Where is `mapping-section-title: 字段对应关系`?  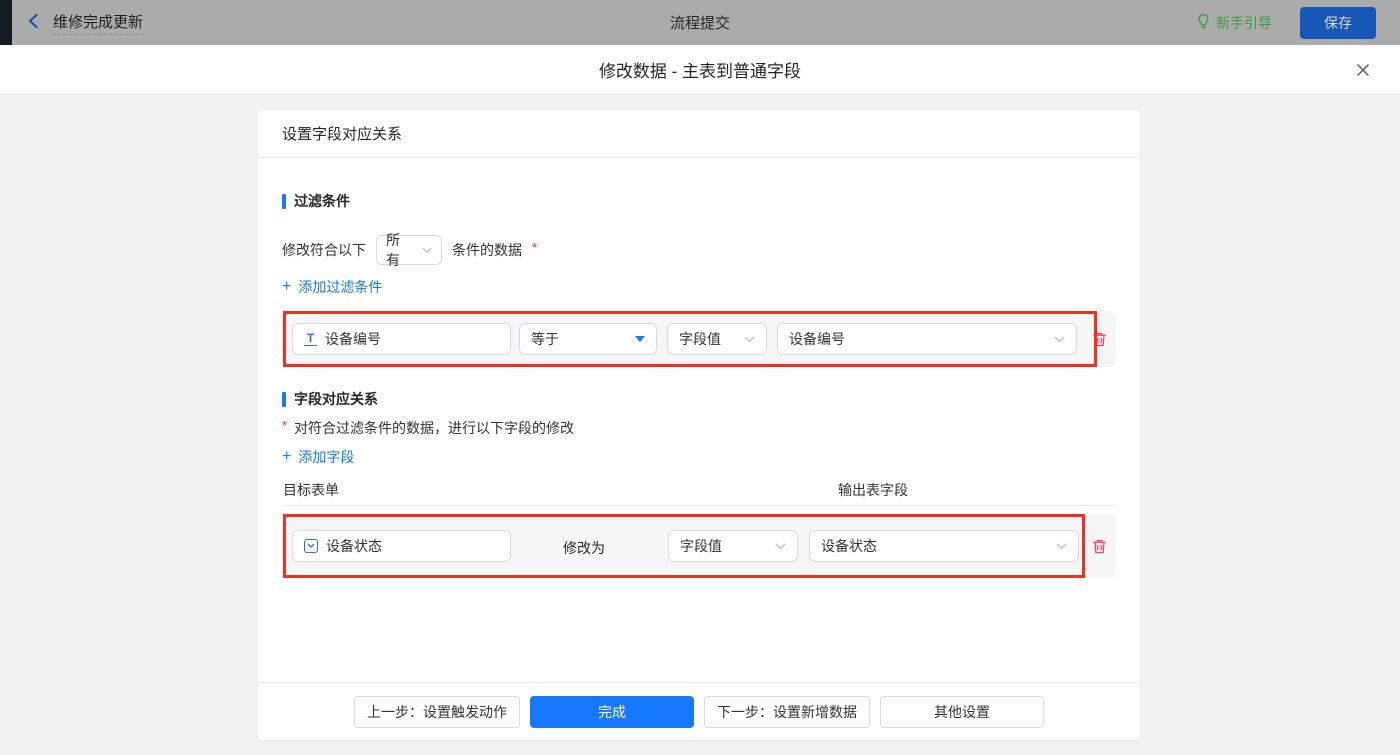
mapping-section-title: 字段对应关系 is located at coordinates (330, 399).